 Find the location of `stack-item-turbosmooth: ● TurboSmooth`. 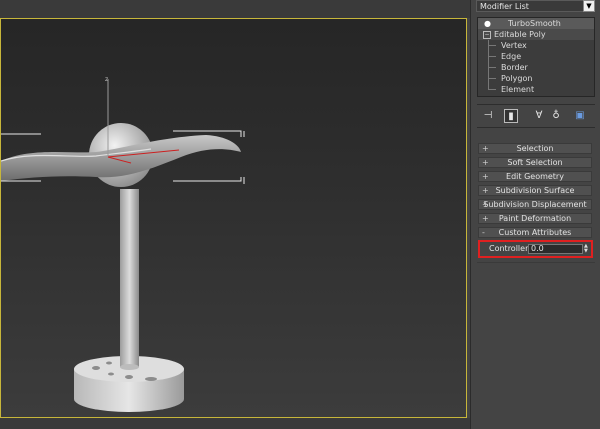

stack-item-turbosmooth: ● TurboSmooth is located at coordinates (536, 23).